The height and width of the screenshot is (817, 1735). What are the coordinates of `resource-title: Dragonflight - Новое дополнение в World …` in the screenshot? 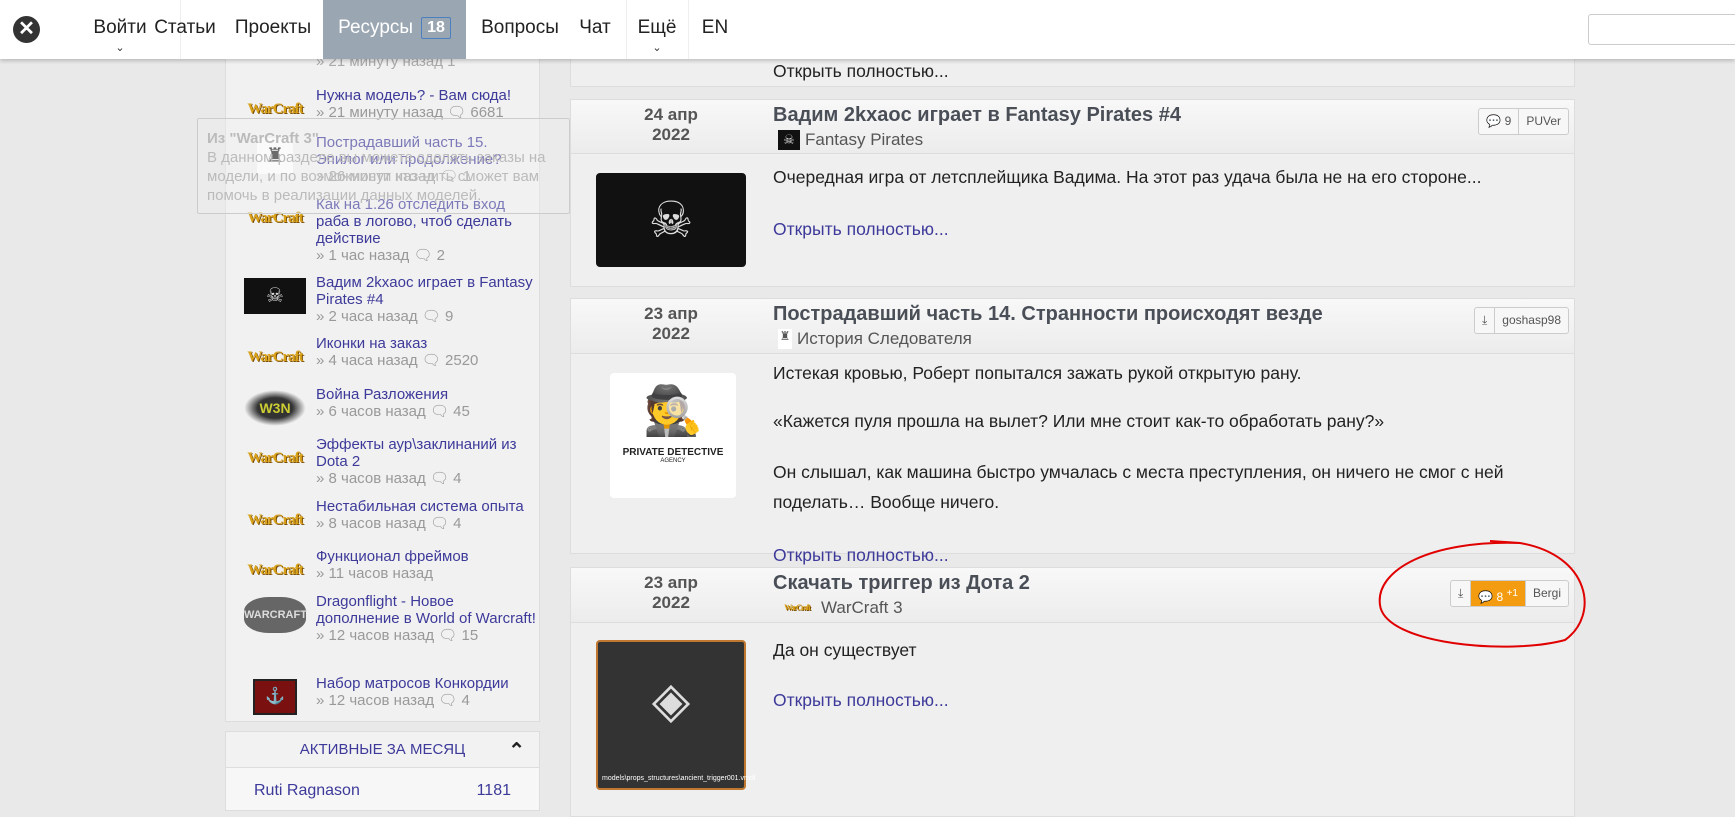 It's located at (426, 610).